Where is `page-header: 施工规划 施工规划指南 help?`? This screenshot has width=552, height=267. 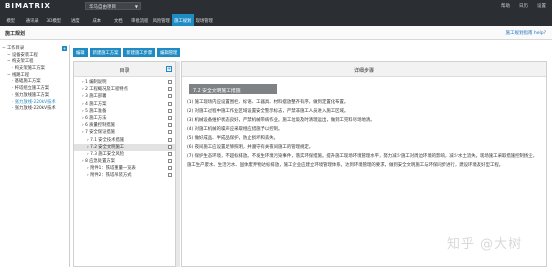
page-header: 施工规划 施工规划指南 help? is located at coordinates (276, 33).